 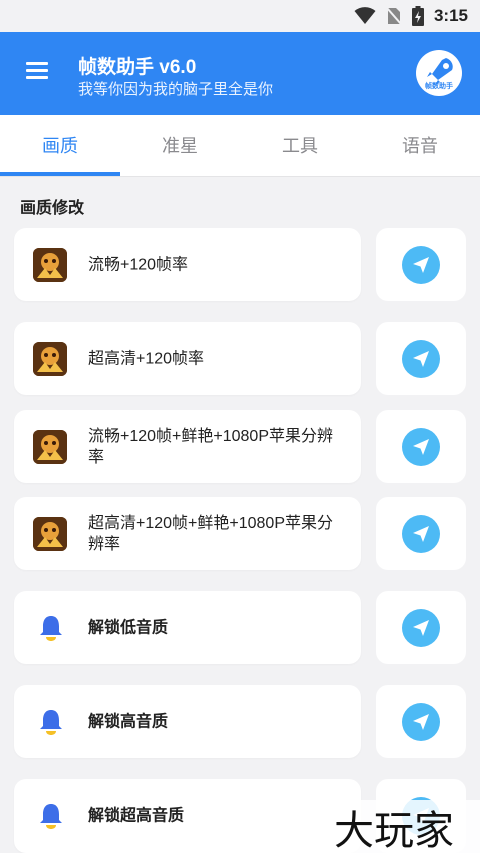 What do you see at coordinates (136, 816) in the screenshot?
I see `item-label: 解锁超高音质` at bounding box center [136, 816].